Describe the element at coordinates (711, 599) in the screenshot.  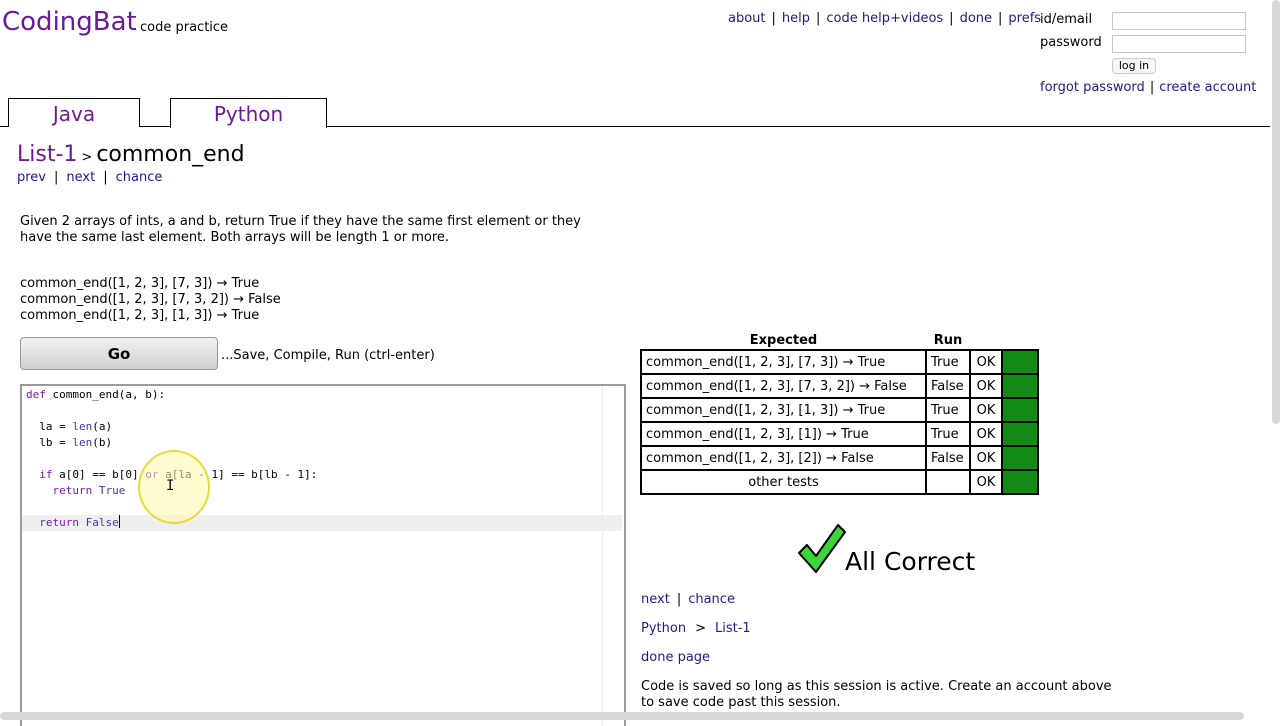
I see `result-chance-link: chance` at that location.